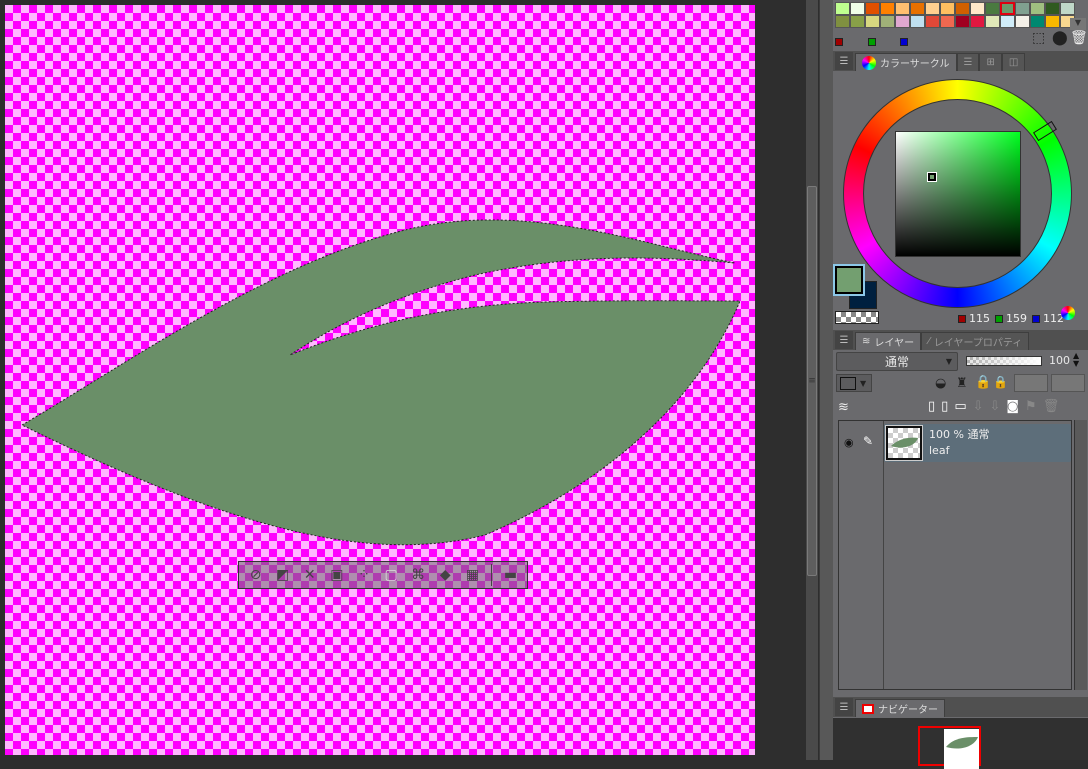 The height and width of the screenshot is (769, 1088). What do you see at coordinates (309, 575) in the screenshot?
I see `expand-selection-icon: ✕` at bounding box center [309, 575].